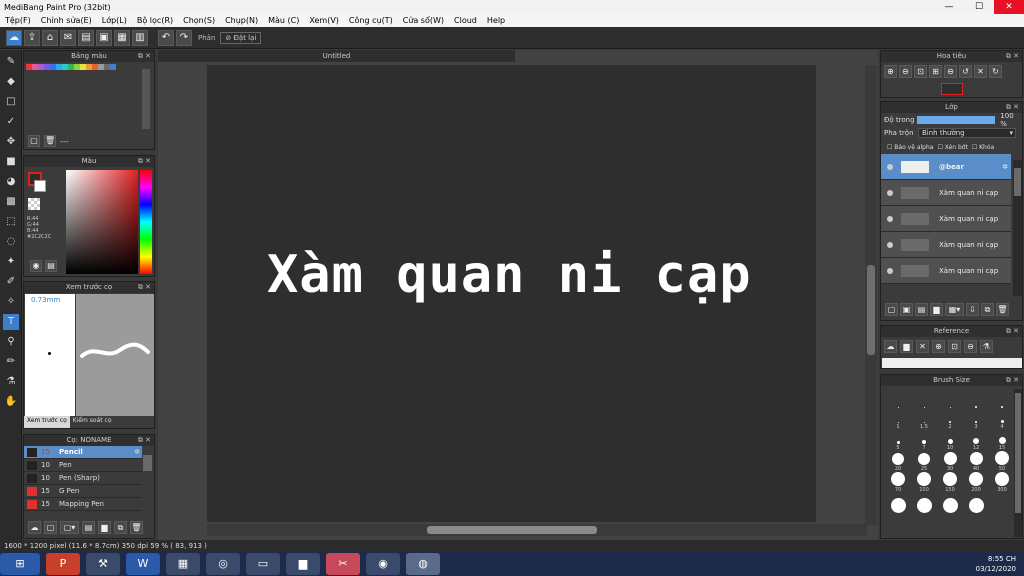 The width and height of the screenshot is (1024, 576). Describe the element at coordinates (967, 133) in the screenshot. I see `blend-mode-select: Bình thường ▾` at that location.